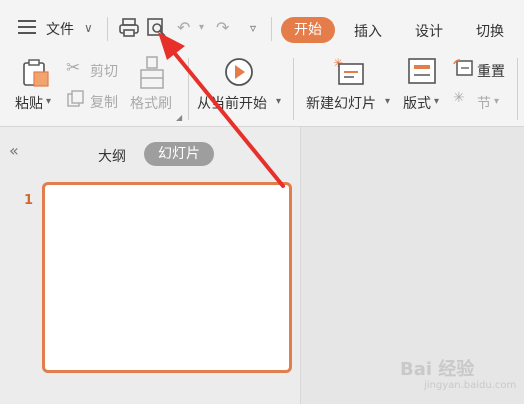 This screenshot has height=404, width=524. What do you see at coordinates (221, 110) in the screenshot?
I see `annotation-arrow` at bounding box center [221, 110].